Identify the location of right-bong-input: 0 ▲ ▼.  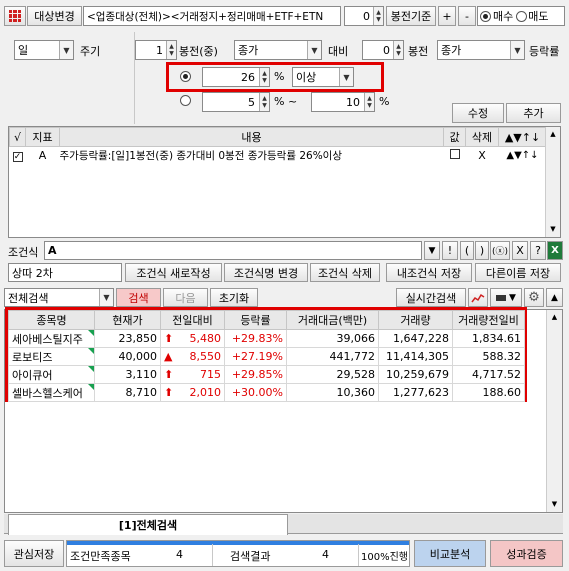
(383, 50).